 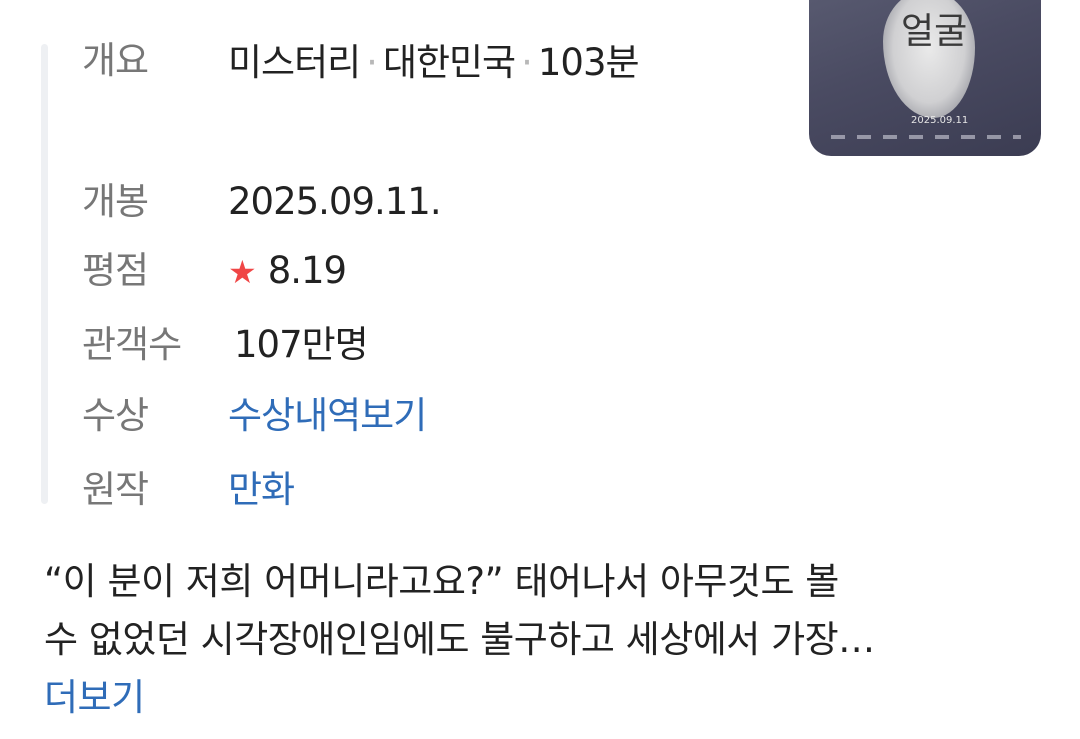 I want to click on release-label: 개봉, so click(x=115, y=201).